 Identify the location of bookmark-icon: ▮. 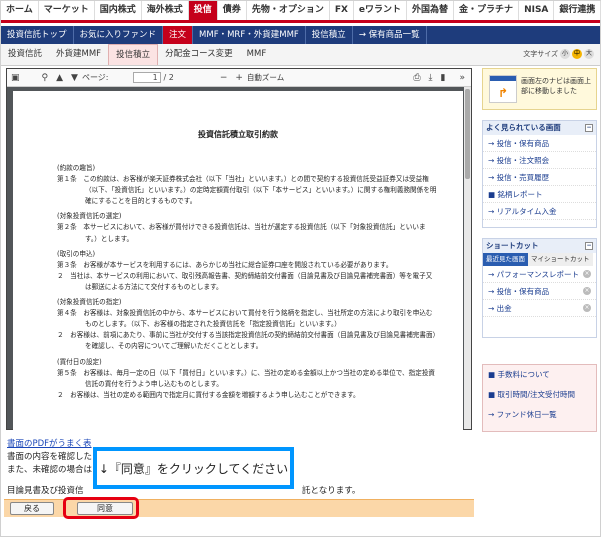
(443, 78).